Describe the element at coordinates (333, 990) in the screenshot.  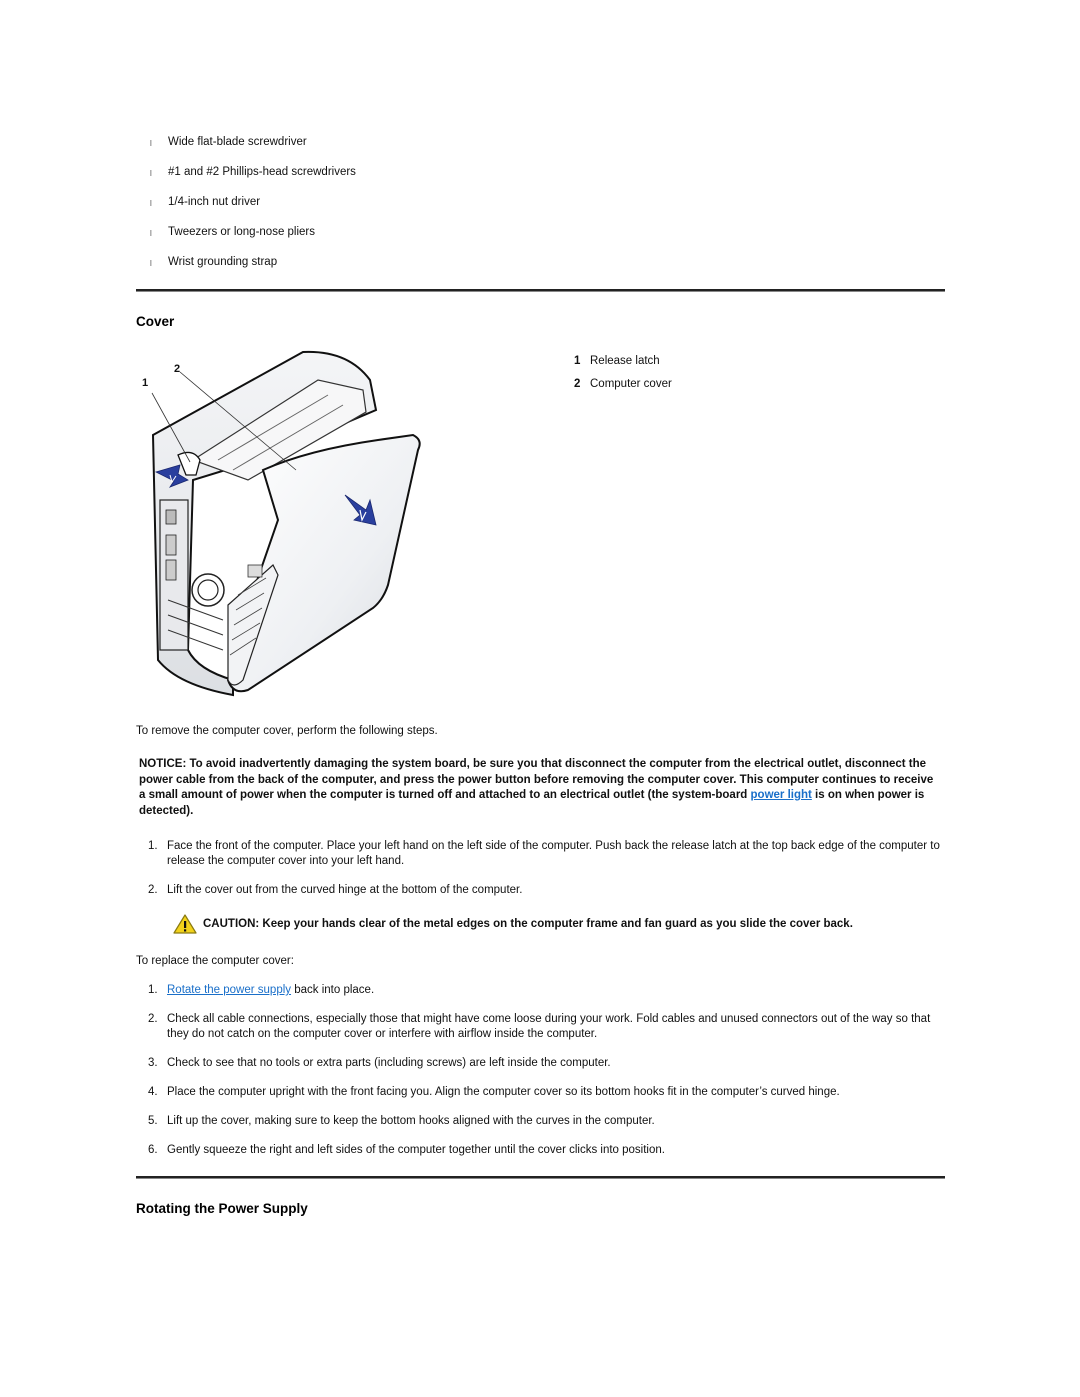
I see `step-text-rest: back into place.` at that location.